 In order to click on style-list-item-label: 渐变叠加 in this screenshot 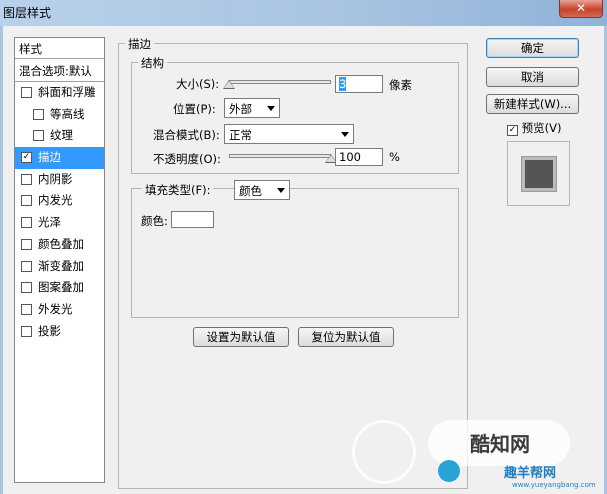, I will do `click(61, 265)`.